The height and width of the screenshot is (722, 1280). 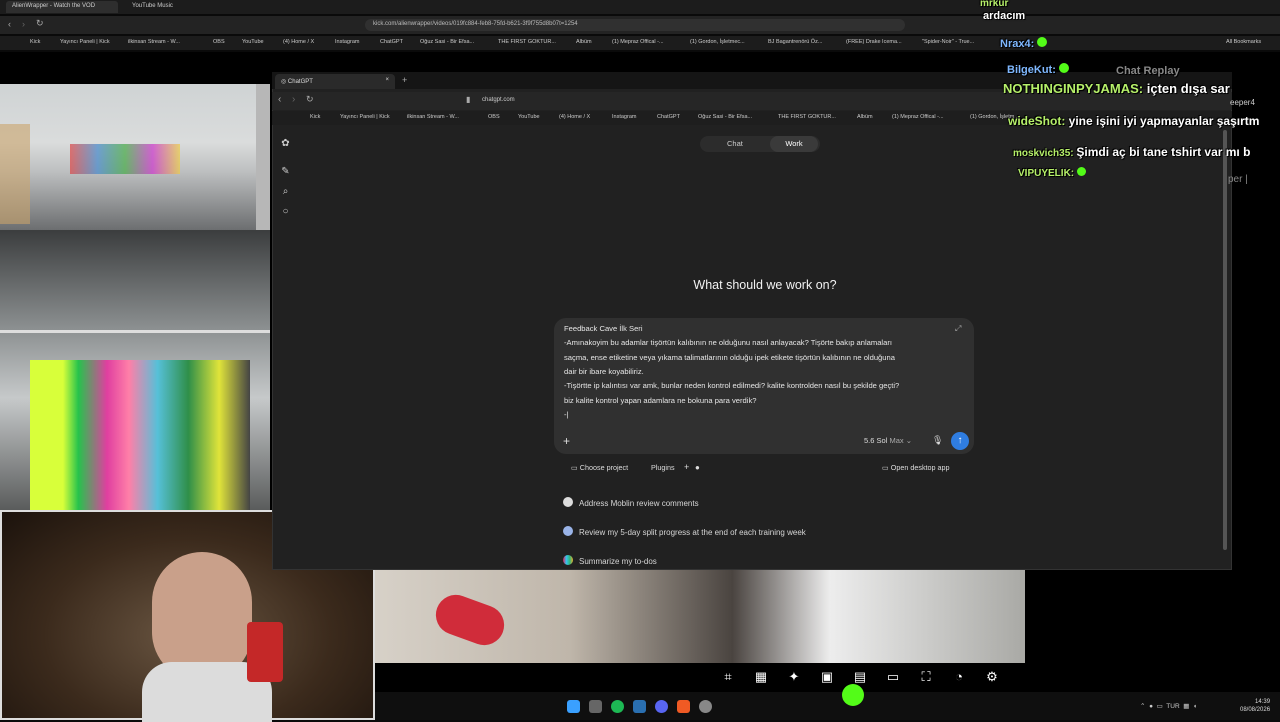 What do you see at coordinates (404, 80) in the screenshot?
I see `new-tab-icon: +` at bounding box center [404, 80].